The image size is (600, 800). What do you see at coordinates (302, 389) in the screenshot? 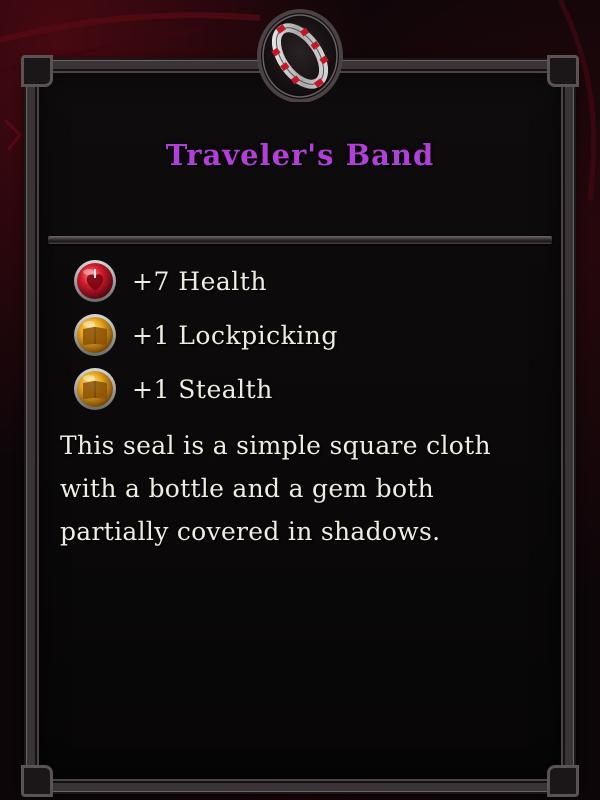
I see `stat-row-stealth: +1 Stealth` at bounding box center [302, 389].